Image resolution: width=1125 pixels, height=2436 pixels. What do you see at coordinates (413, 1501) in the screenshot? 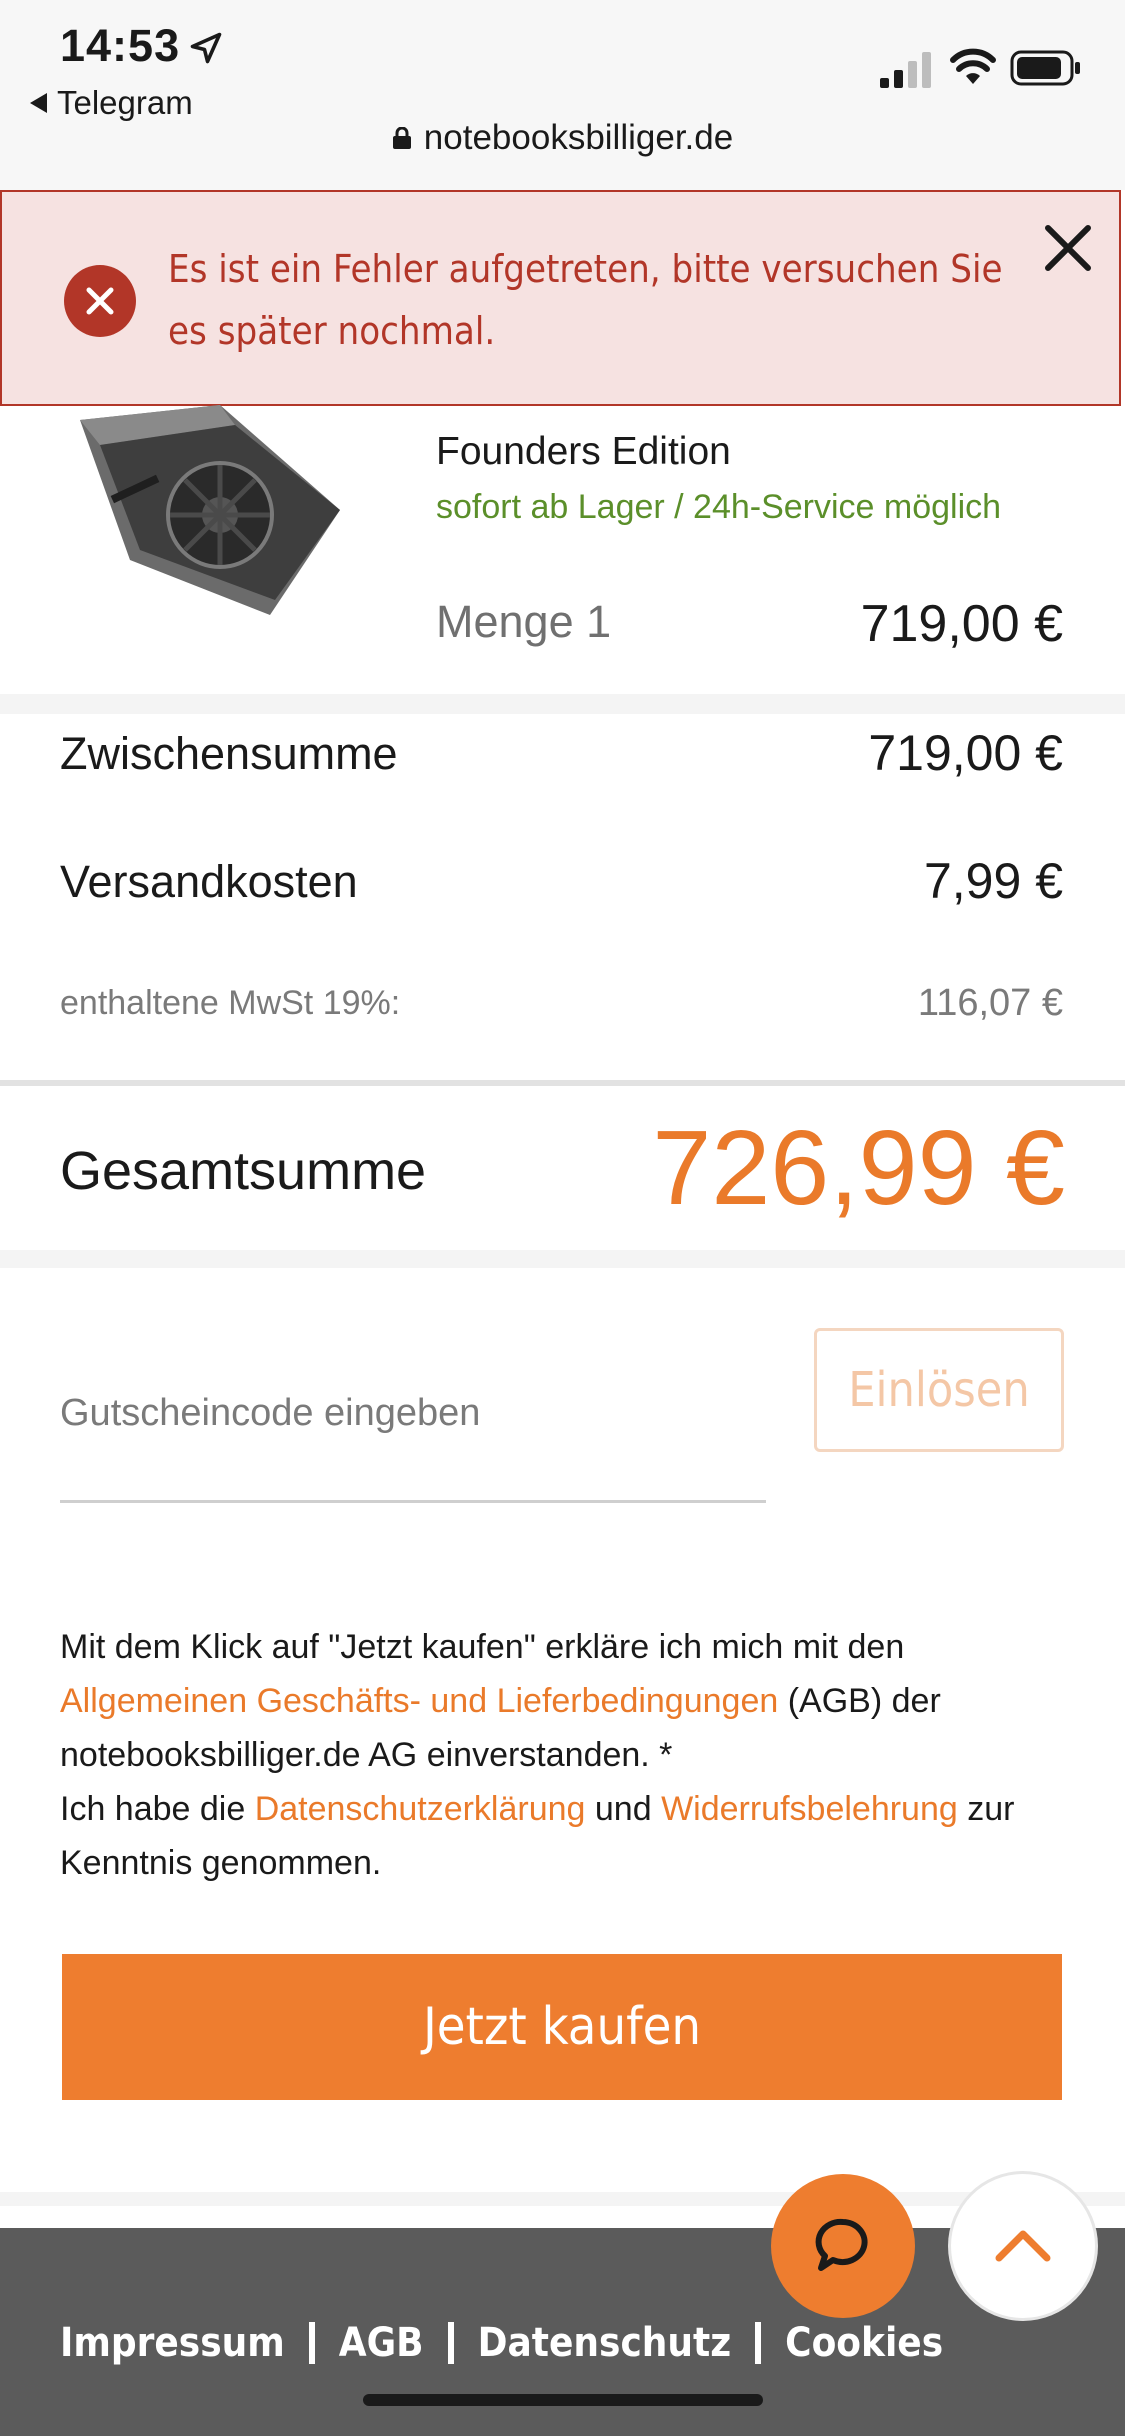
I see `voucher-underline` at bounding box center [413, 1501].